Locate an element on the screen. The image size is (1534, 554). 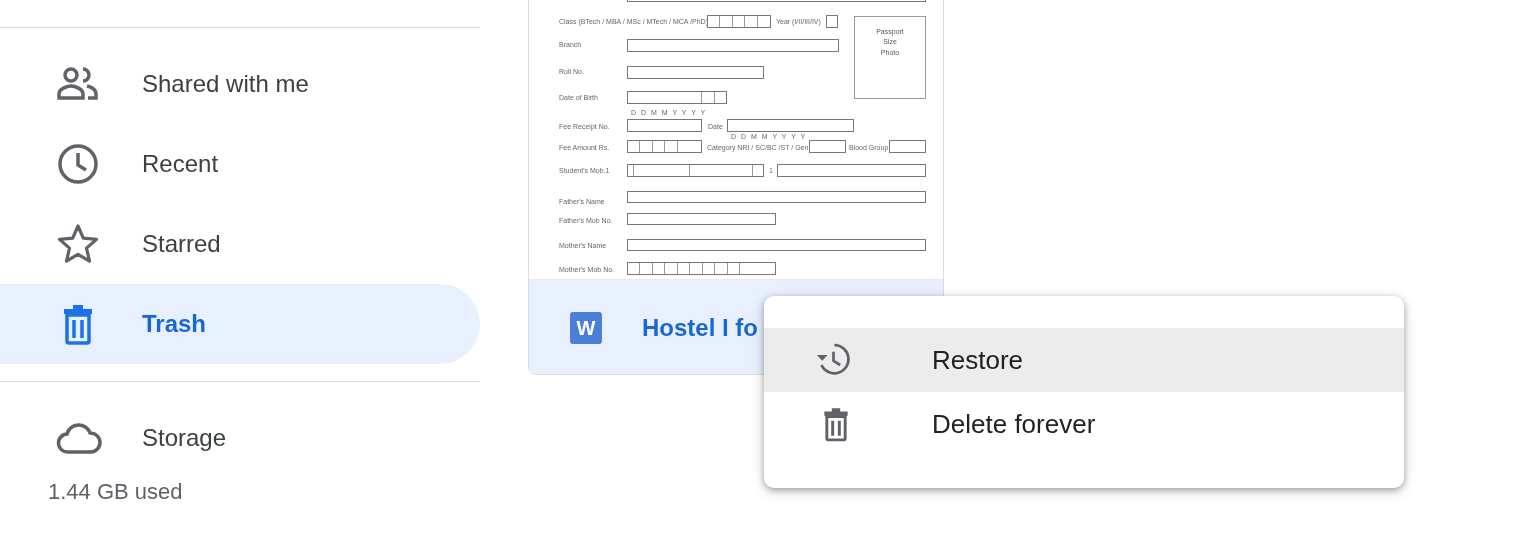
storage-usage: 1.44 GB used is located at coordinates (116, 492).